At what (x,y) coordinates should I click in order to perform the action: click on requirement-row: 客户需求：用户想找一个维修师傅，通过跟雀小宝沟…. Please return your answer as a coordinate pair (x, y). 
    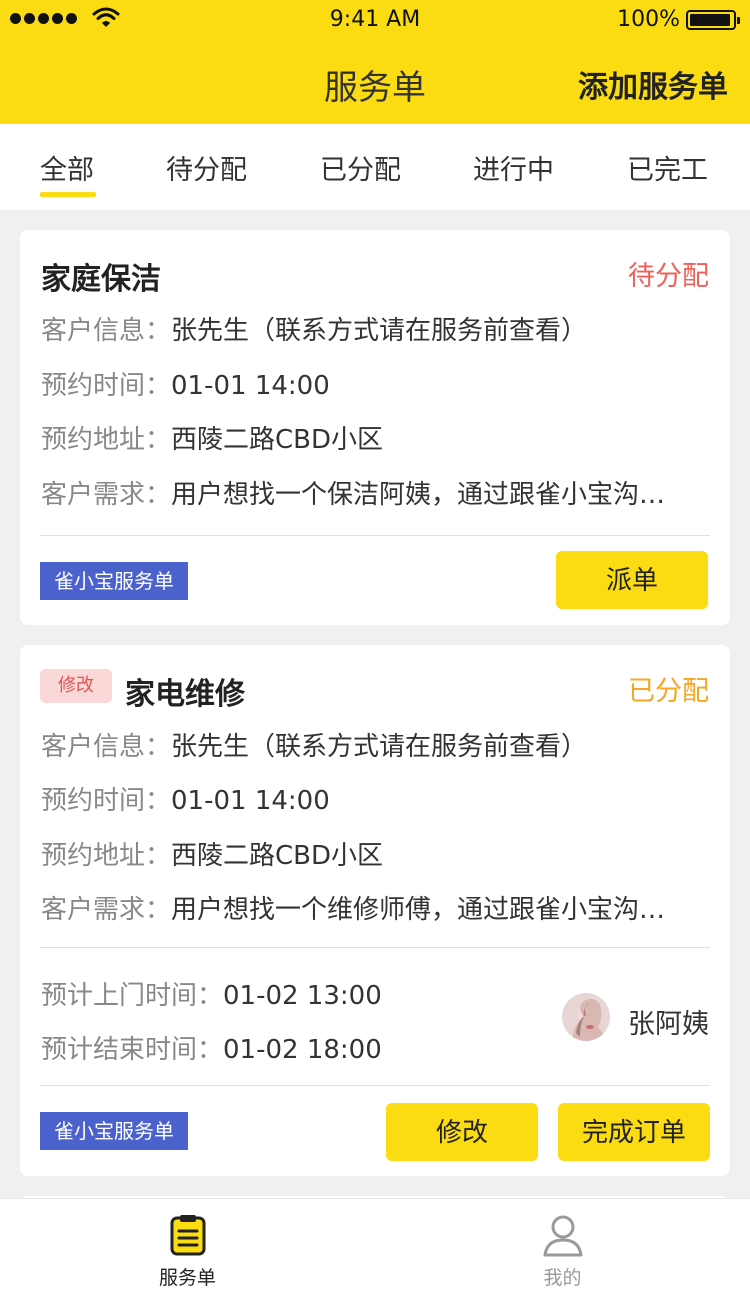
    Looking at the image, I should click on (353, 907).